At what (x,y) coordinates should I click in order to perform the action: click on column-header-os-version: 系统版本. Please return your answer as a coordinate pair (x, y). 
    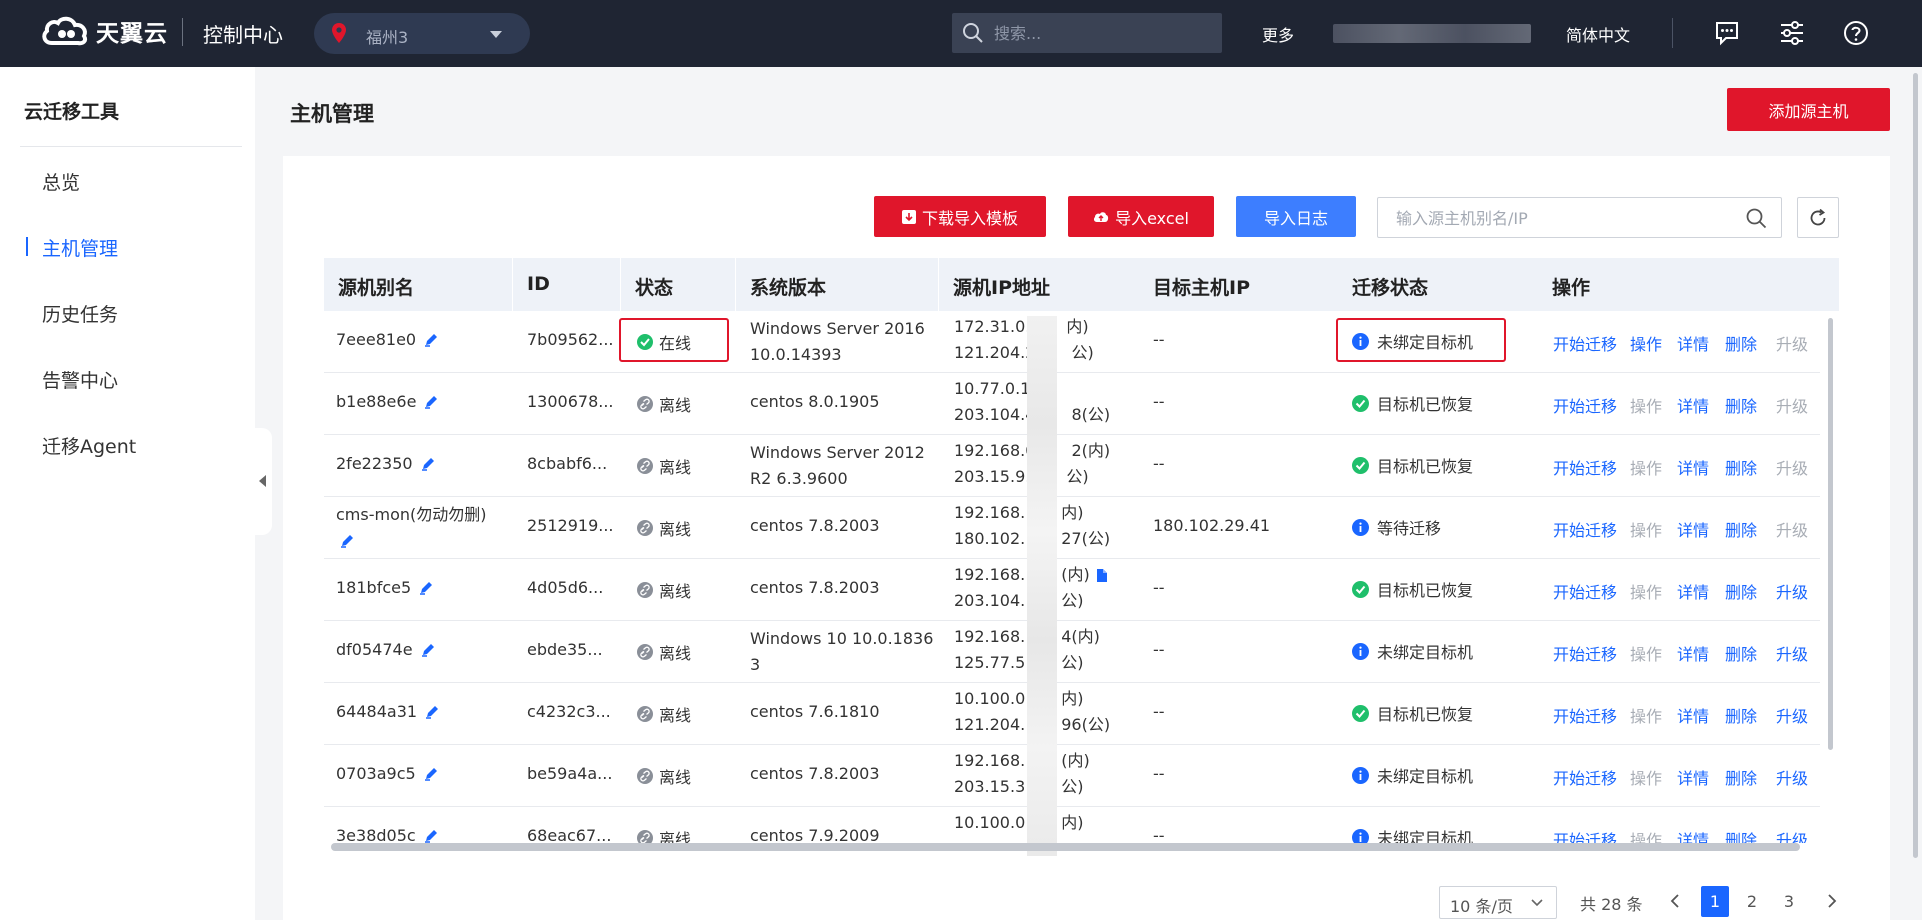
    Looking at the image, I should click on (788, 286).